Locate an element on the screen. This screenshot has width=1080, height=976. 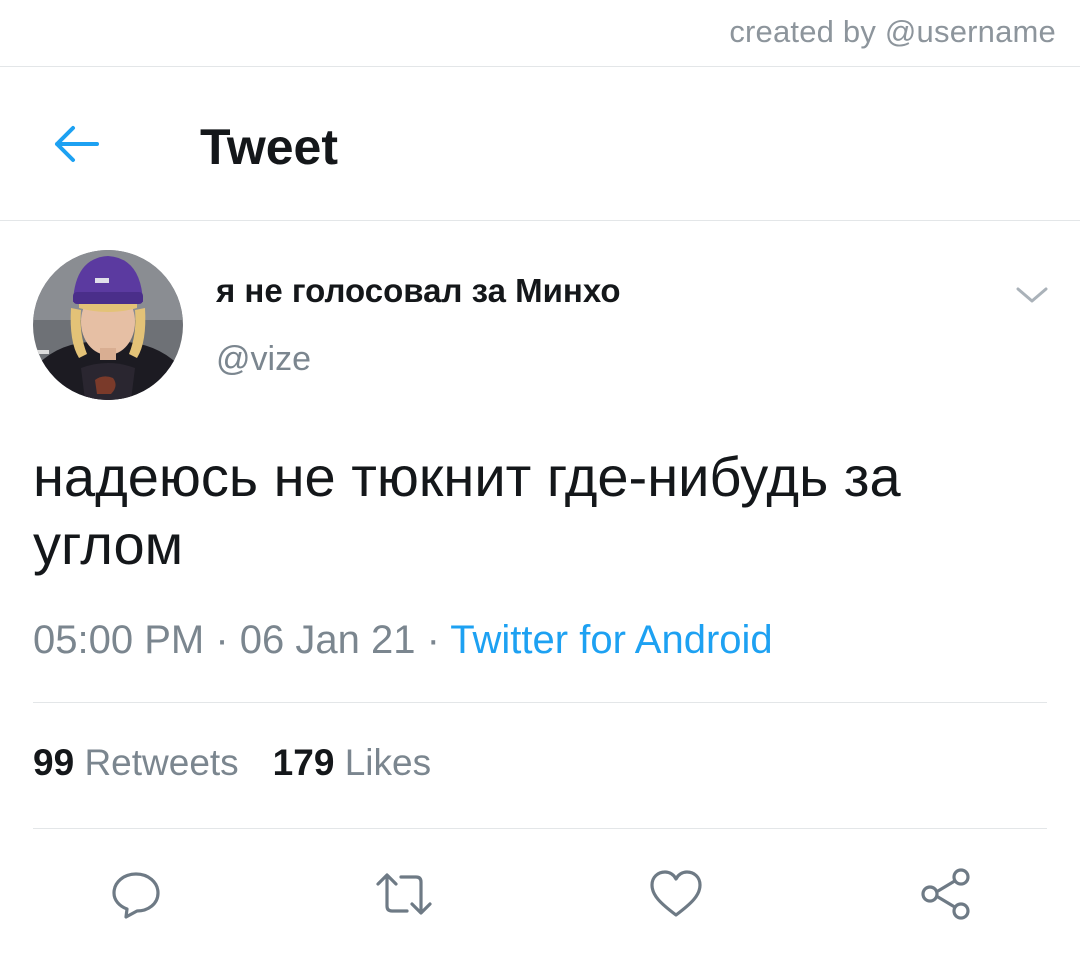
like-icon is located at coordinates (676, 893).